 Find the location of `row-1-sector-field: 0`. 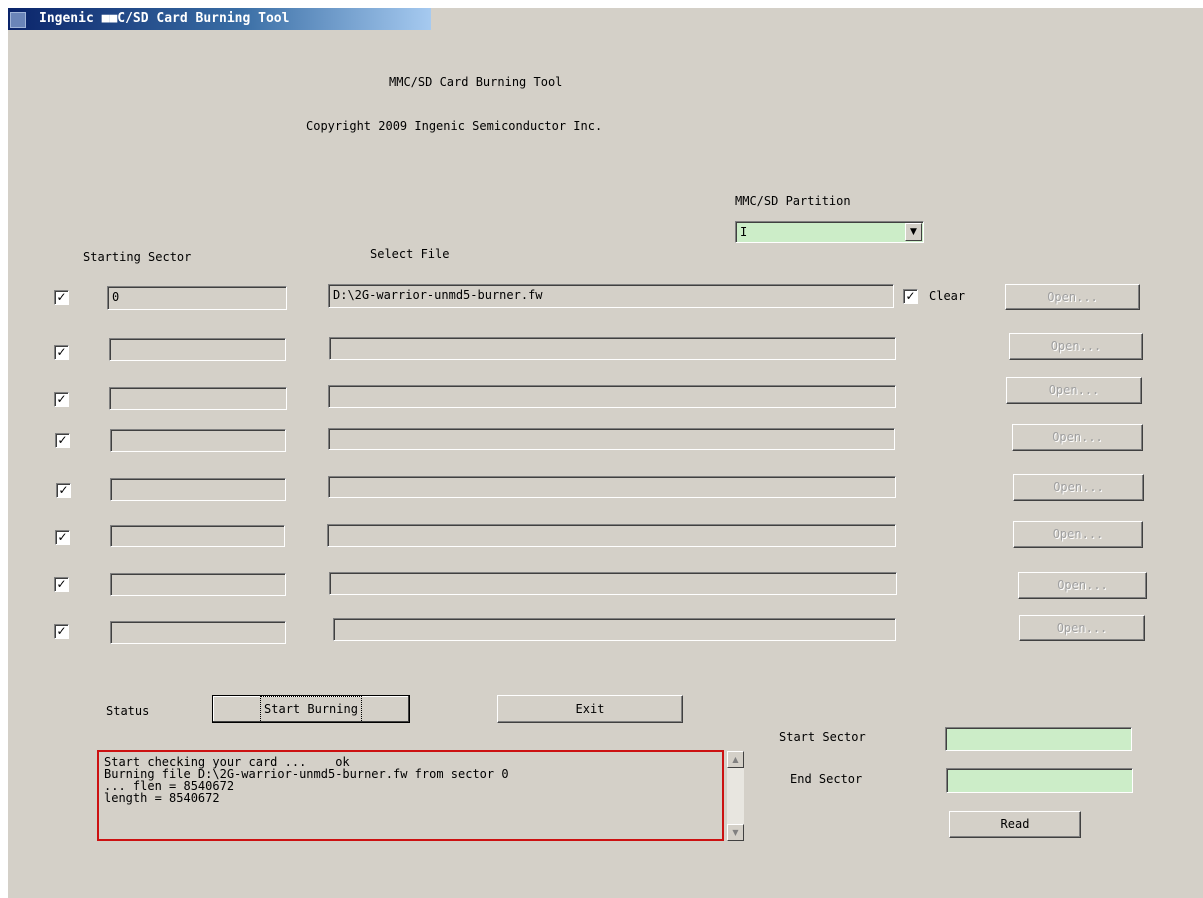

row-1-sector-field: 0 is located at coordinates (197, 298).